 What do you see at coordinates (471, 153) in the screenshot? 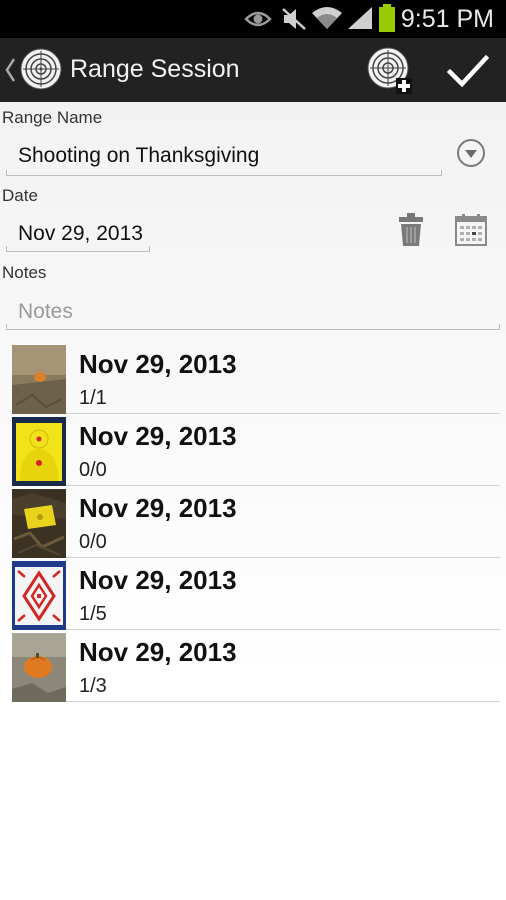
I see `dropdown-chevron-icon` at bounding box center [471, 153].